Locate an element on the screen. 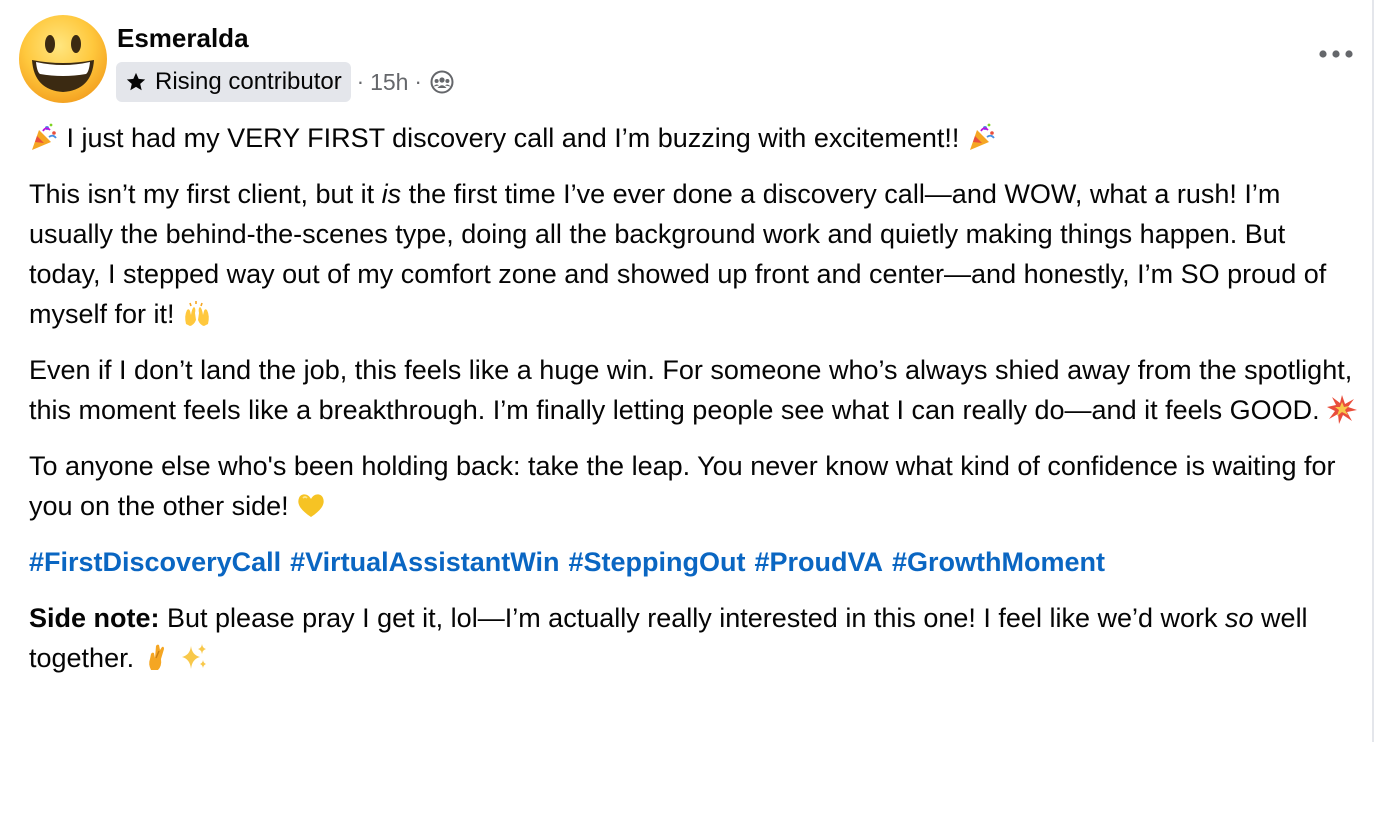  raising-hands-emoji is located at coordinates (197, 313).